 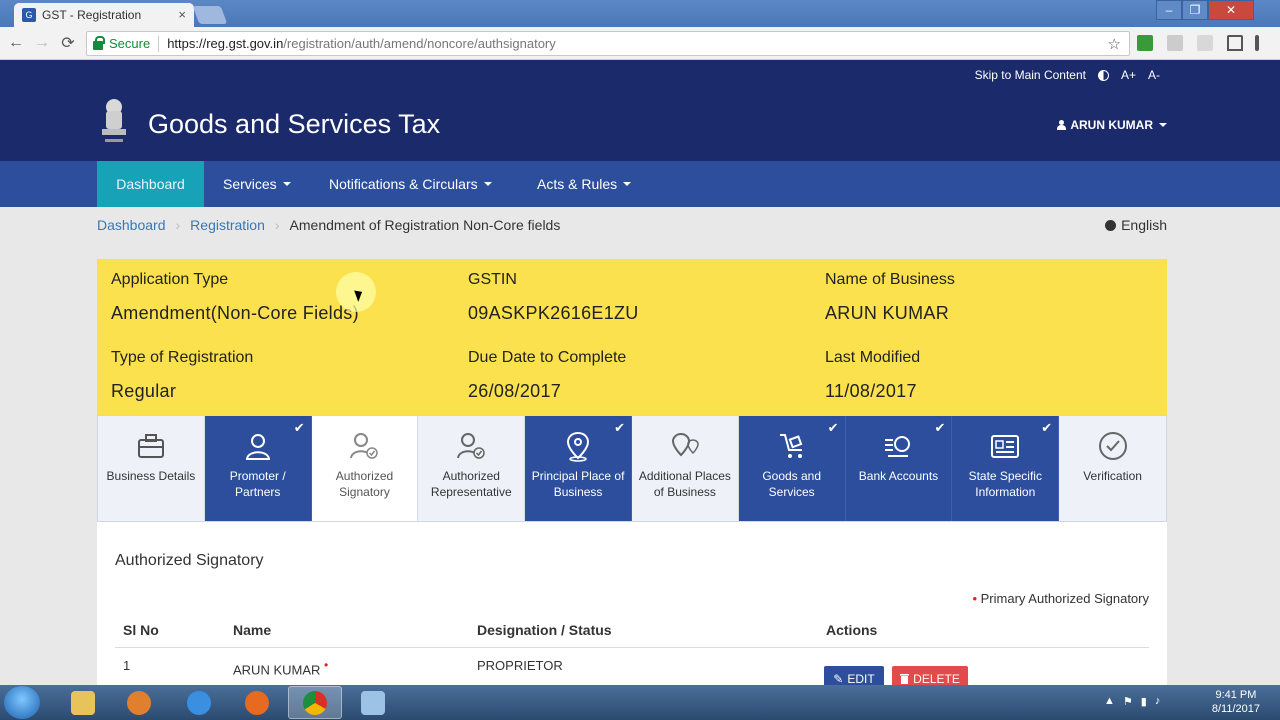 I want to click on extension-cloud-icon, so click(x=1175, y=43).